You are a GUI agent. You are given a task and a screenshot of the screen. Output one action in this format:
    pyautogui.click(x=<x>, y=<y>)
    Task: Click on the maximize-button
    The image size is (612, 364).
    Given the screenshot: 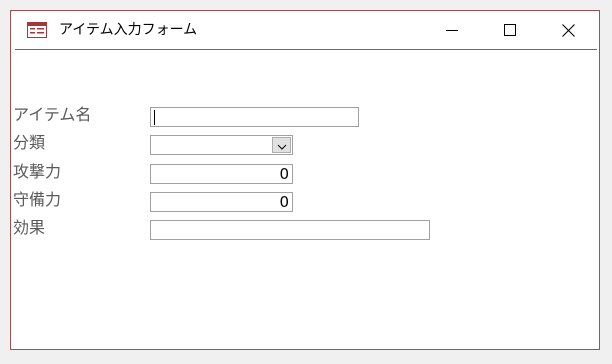 What is the action you would take?
    pyautogui.click(x=510, y=30)
    